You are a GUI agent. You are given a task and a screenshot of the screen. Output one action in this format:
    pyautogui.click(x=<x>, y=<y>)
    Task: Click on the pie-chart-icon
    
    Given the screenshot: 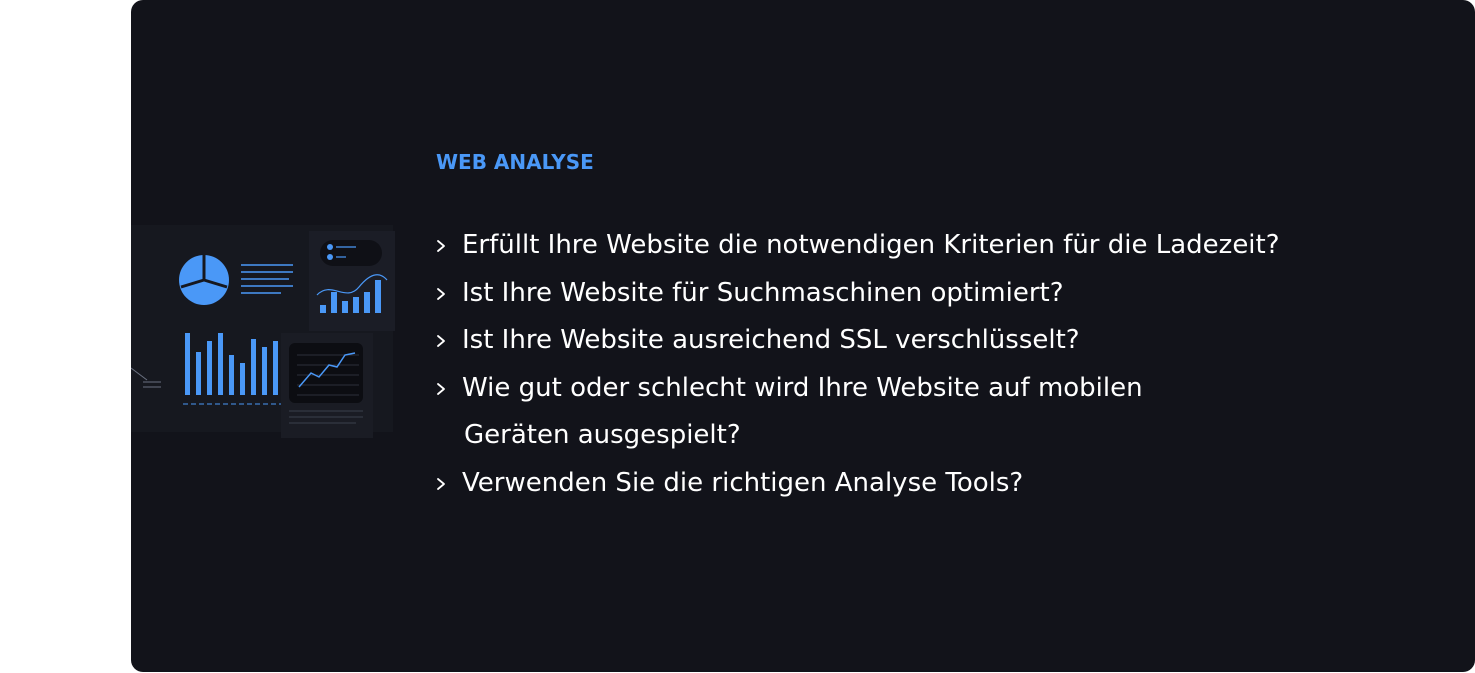 What is the action you would take?
    pyautogui.click(x=204, y=280)
    